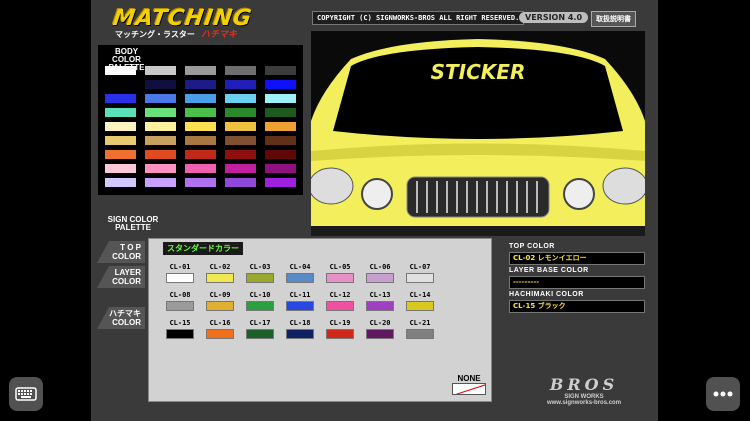 The width and height of the screenshot is (750, 421). What do you see at coordinates (469, 389) in the screenshot?
I see `none-swatch` at bounding box center [469, 389].